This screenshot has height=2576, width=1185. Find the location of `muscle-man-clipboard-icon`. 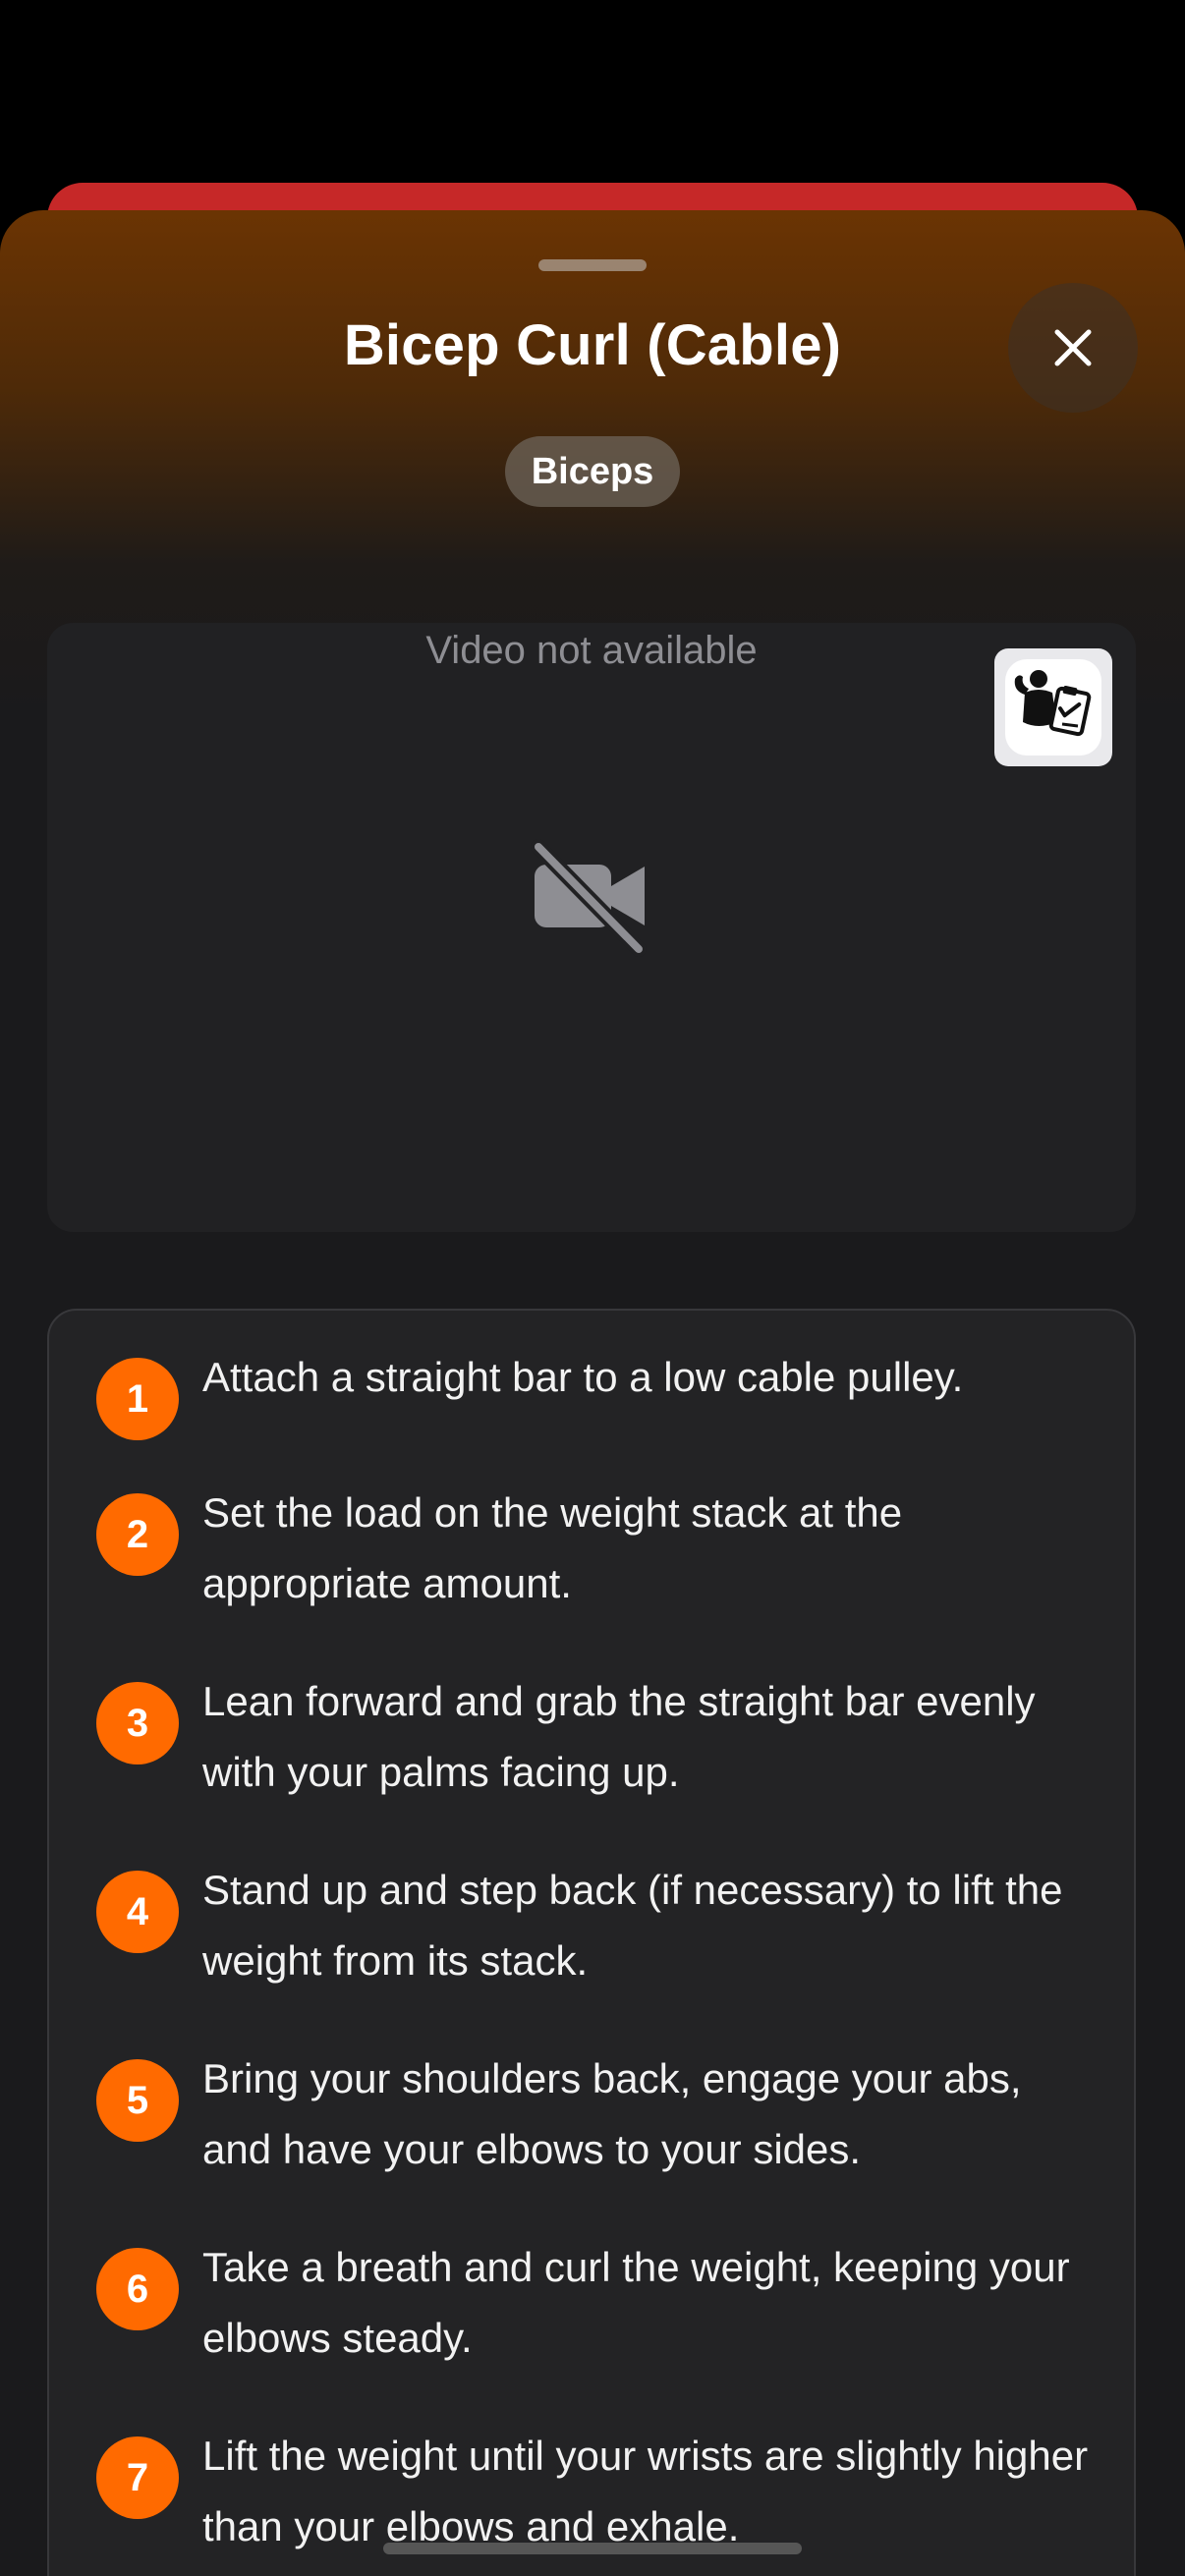

muscle-man-clipboard-icon is located at coordinates (1053, 708).